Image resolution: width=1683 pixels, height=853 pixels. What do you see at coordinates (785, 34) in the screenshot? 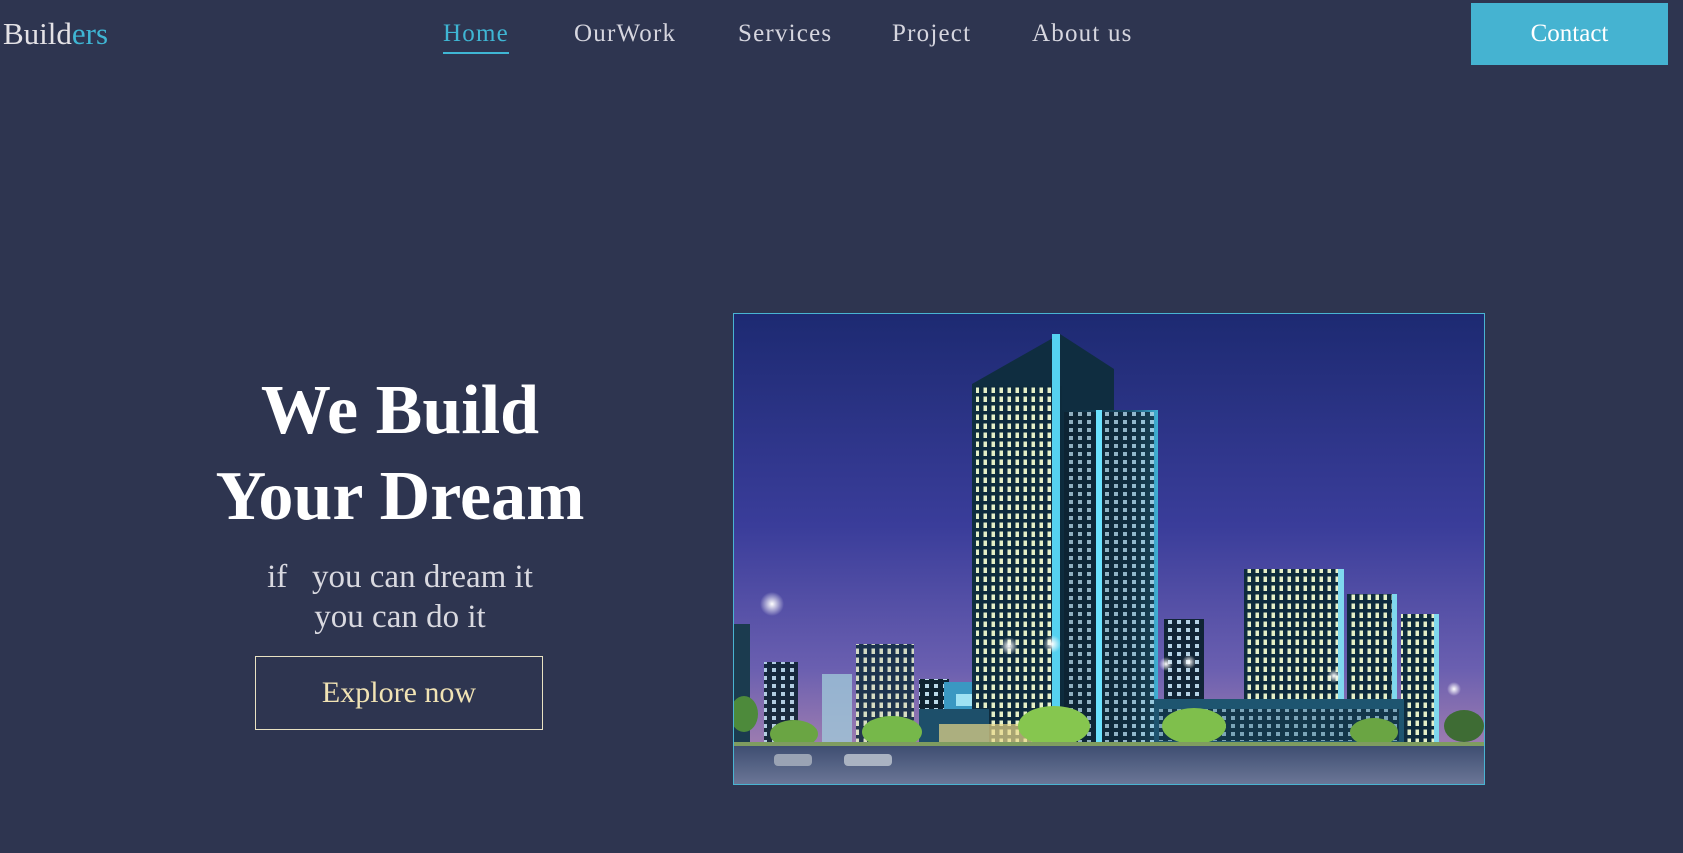
I see `nav-item-services: Services` at bounding box center [785, 34].